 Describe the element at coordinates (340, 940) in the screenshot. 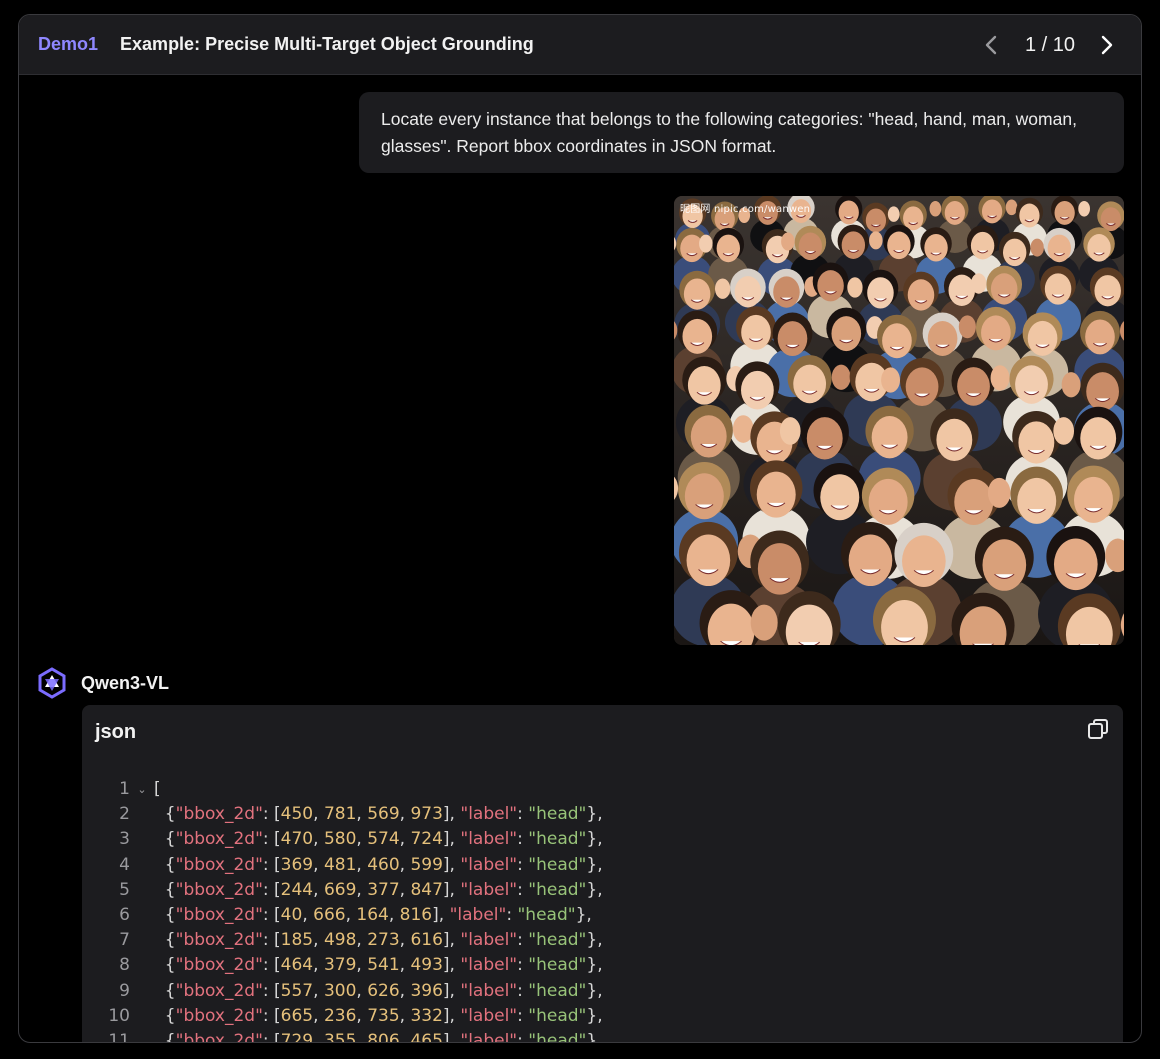

I see `json-number: 498` at that location.